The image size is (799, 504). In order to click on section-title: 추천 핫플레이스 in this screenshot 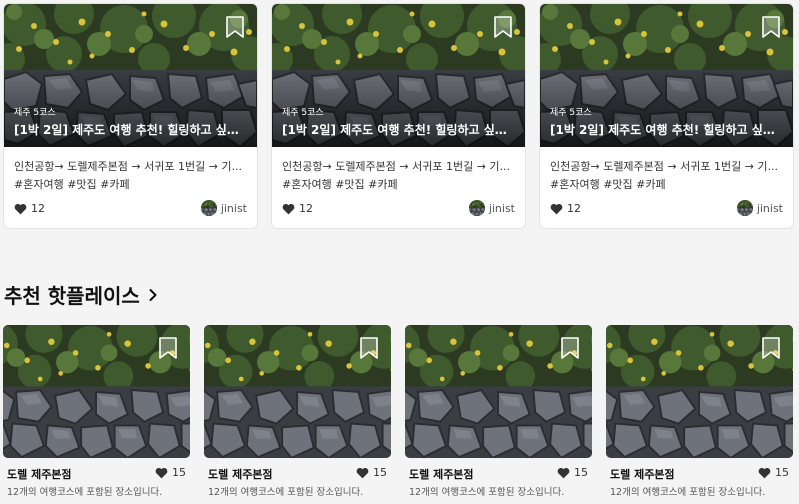, I will do `click(72, 296)`.